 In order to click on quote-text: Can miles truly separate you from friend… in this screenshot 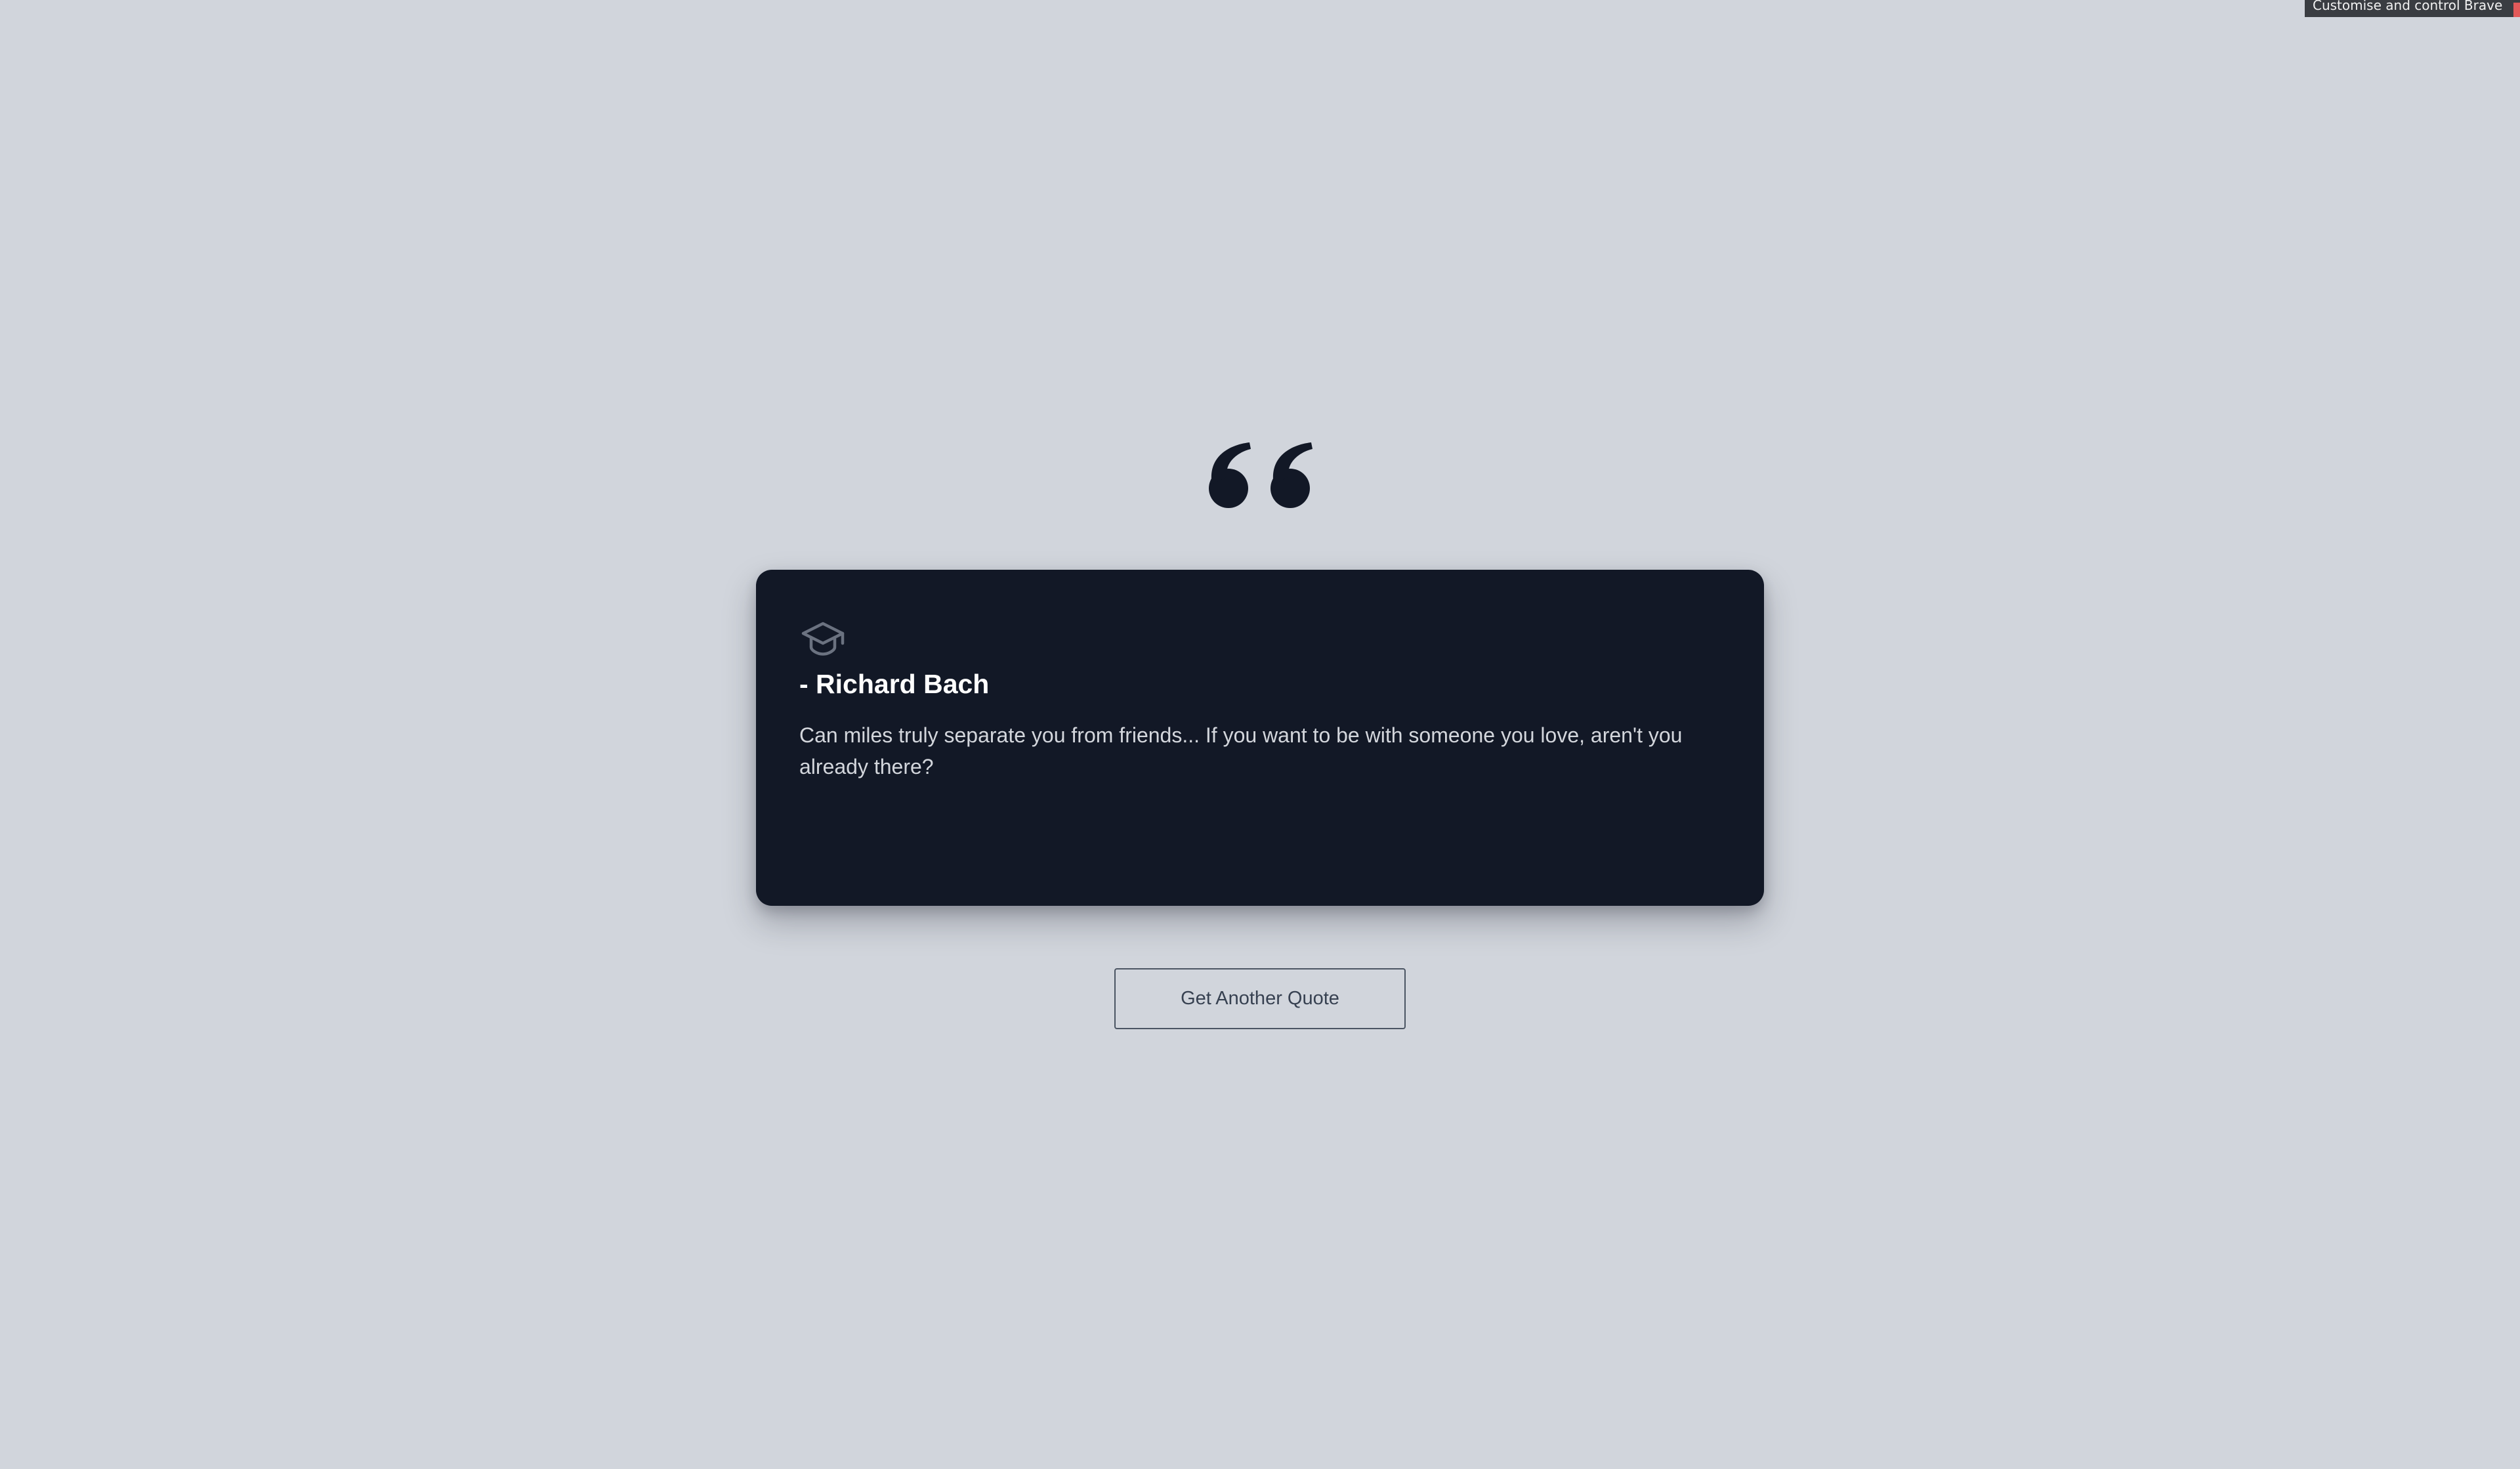, I will do `click(1241, 751)`.